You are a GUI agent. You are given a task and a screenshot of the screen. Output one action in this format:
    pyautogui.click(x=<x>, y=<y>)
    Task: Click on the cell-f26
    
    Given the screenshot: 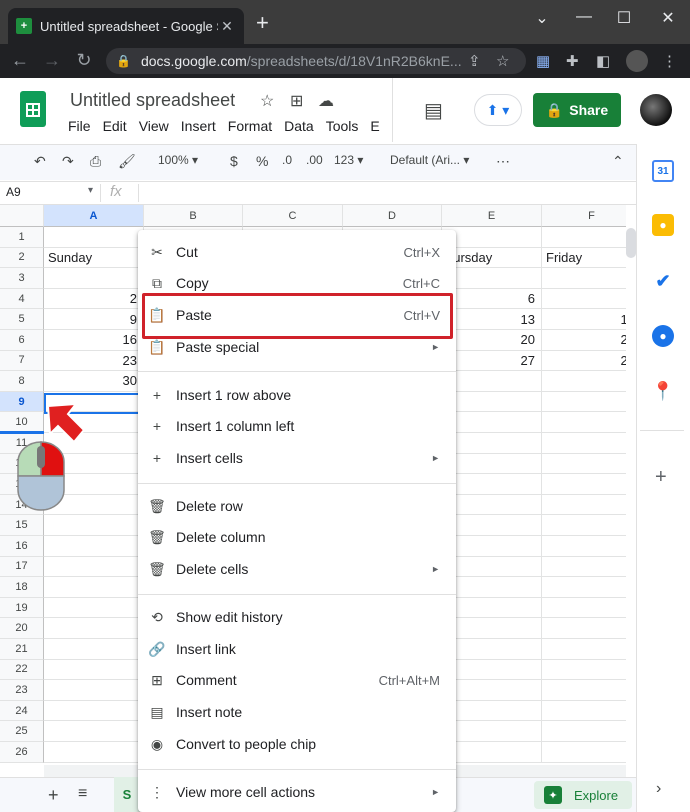 What is the action you would take?
    pyautogui.click(x=584, y=752)
    